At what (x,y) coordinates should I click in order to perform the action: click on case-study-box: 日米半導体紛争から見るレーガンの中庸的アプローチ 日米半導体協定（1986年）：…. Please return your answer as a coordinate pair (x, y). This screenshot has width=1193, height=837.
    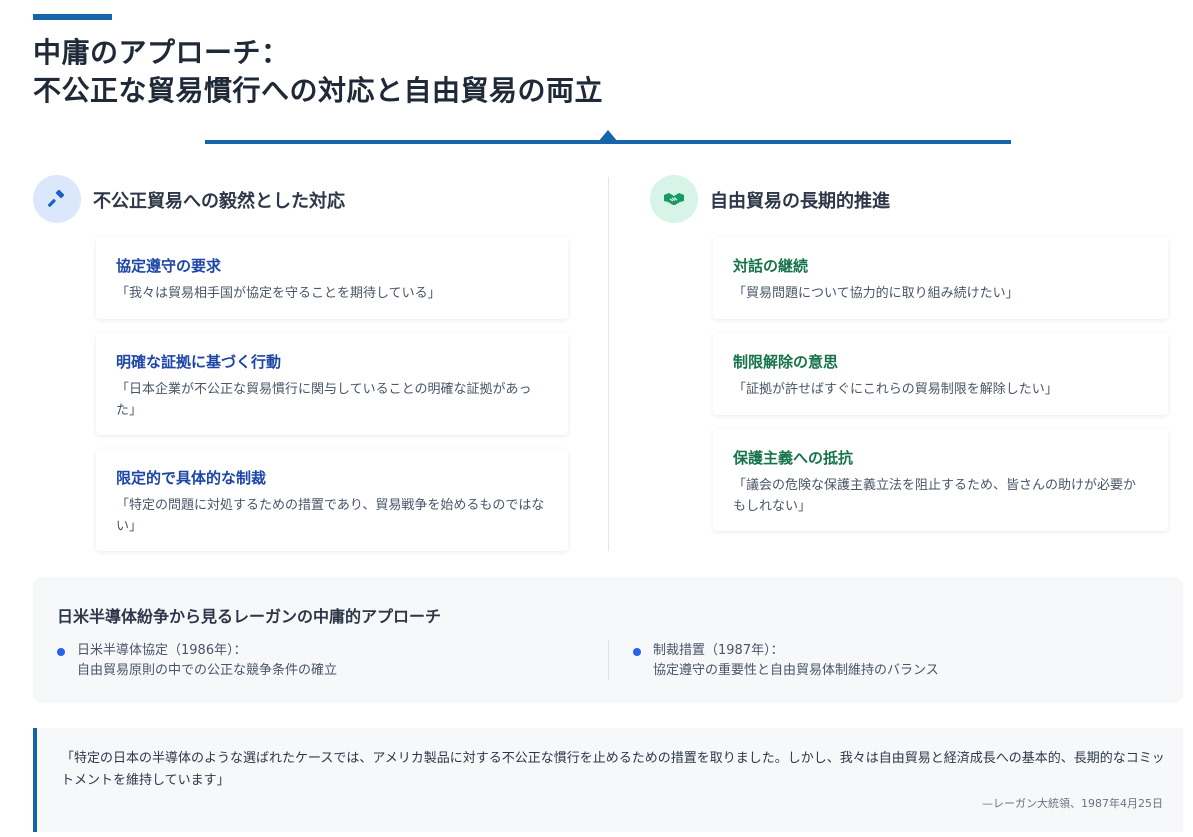
    Looking at the image, I should click on (608, 640).